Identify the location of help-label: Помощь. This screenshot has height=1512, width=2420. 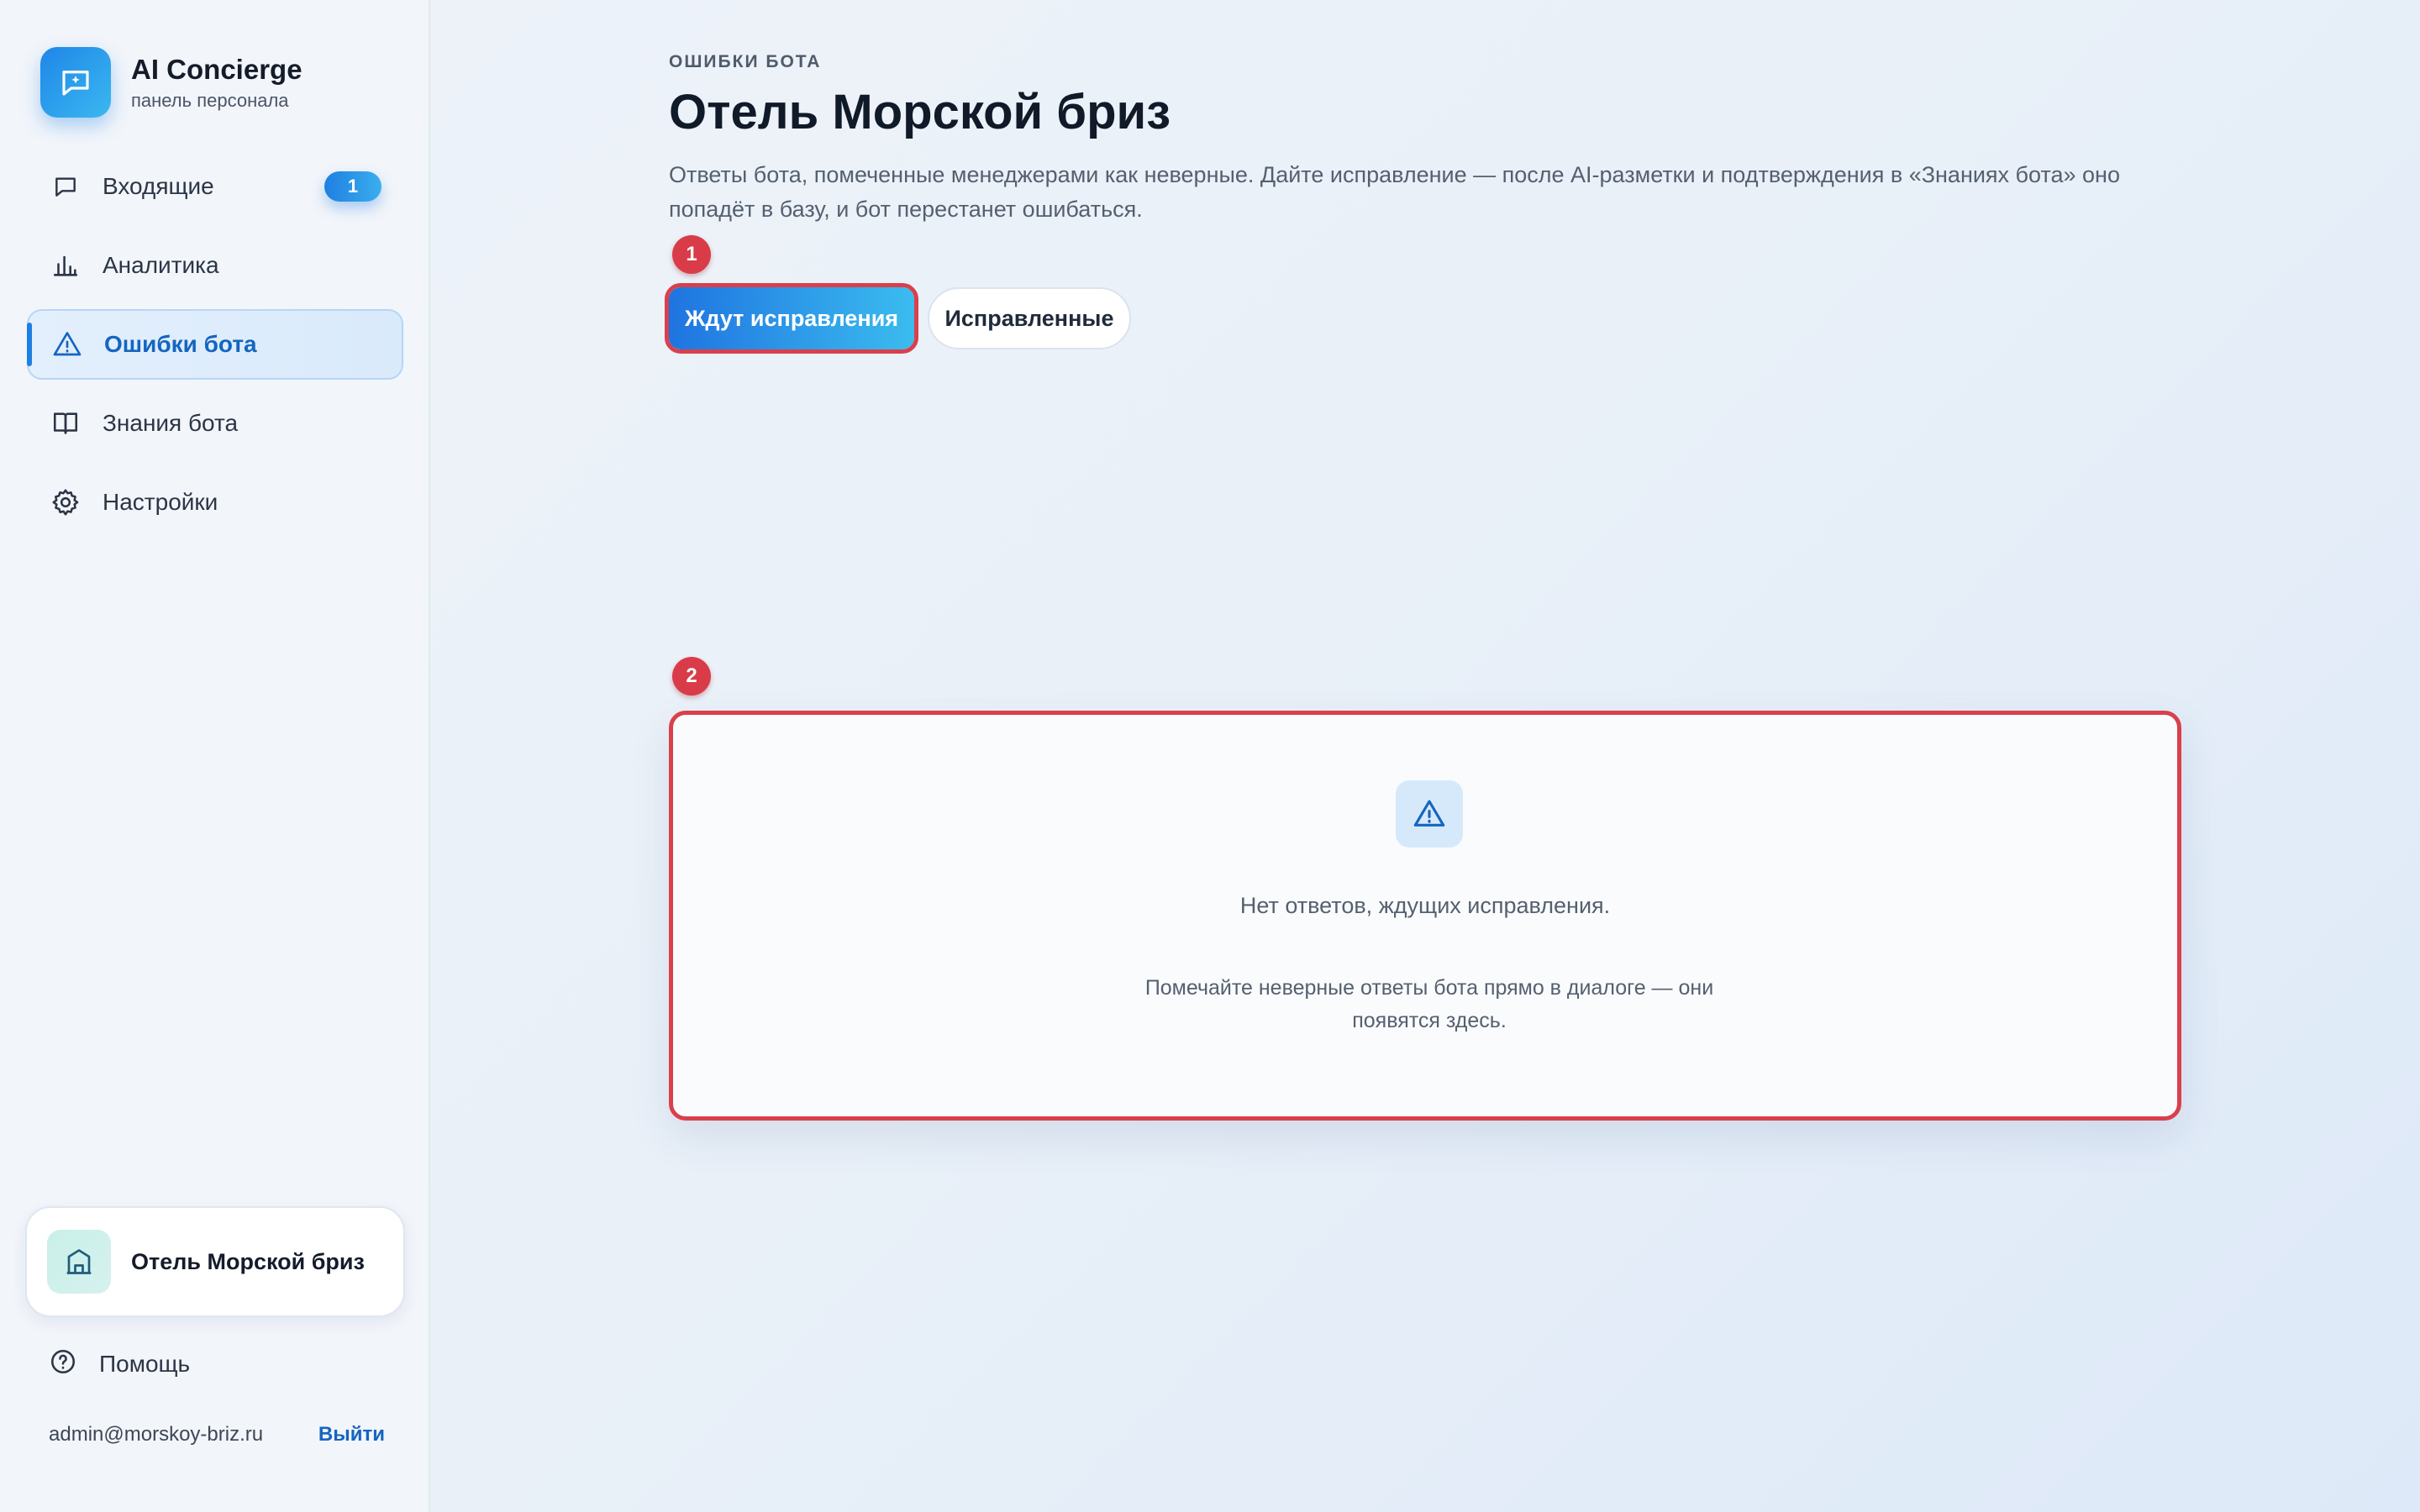
(145, 1363).